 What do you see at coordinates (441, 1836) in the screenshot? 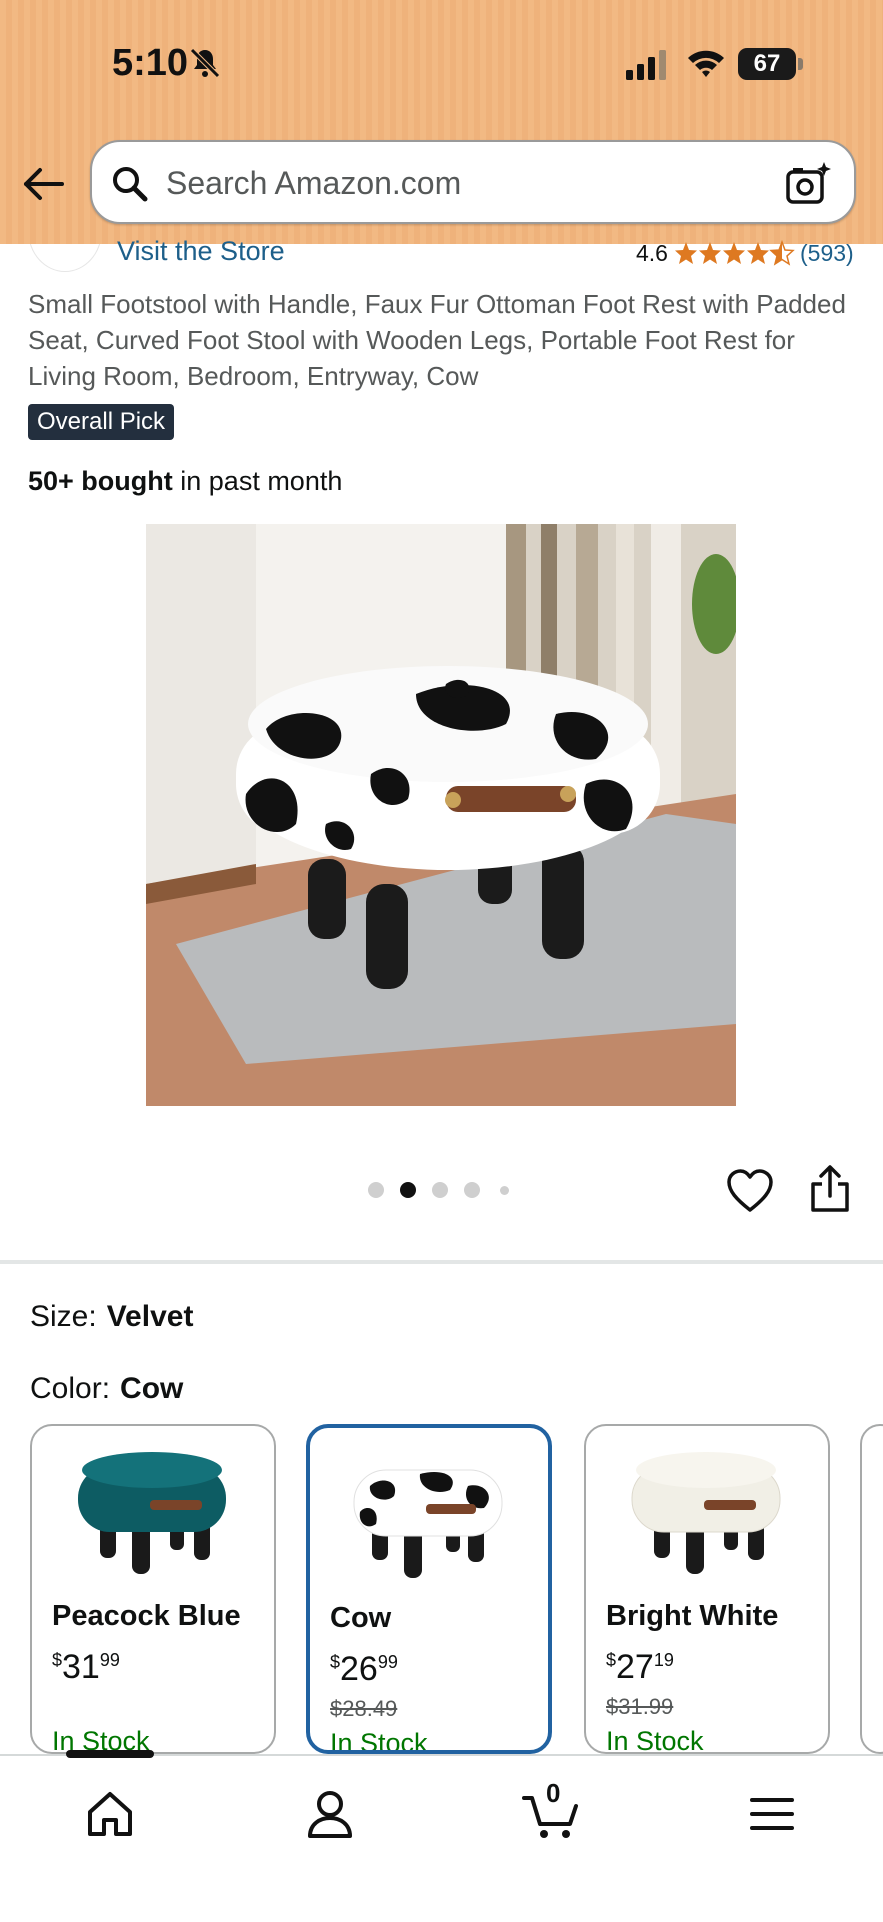
I see `bottom-navigation-bar: 0` at bounding box center [441, 1836].